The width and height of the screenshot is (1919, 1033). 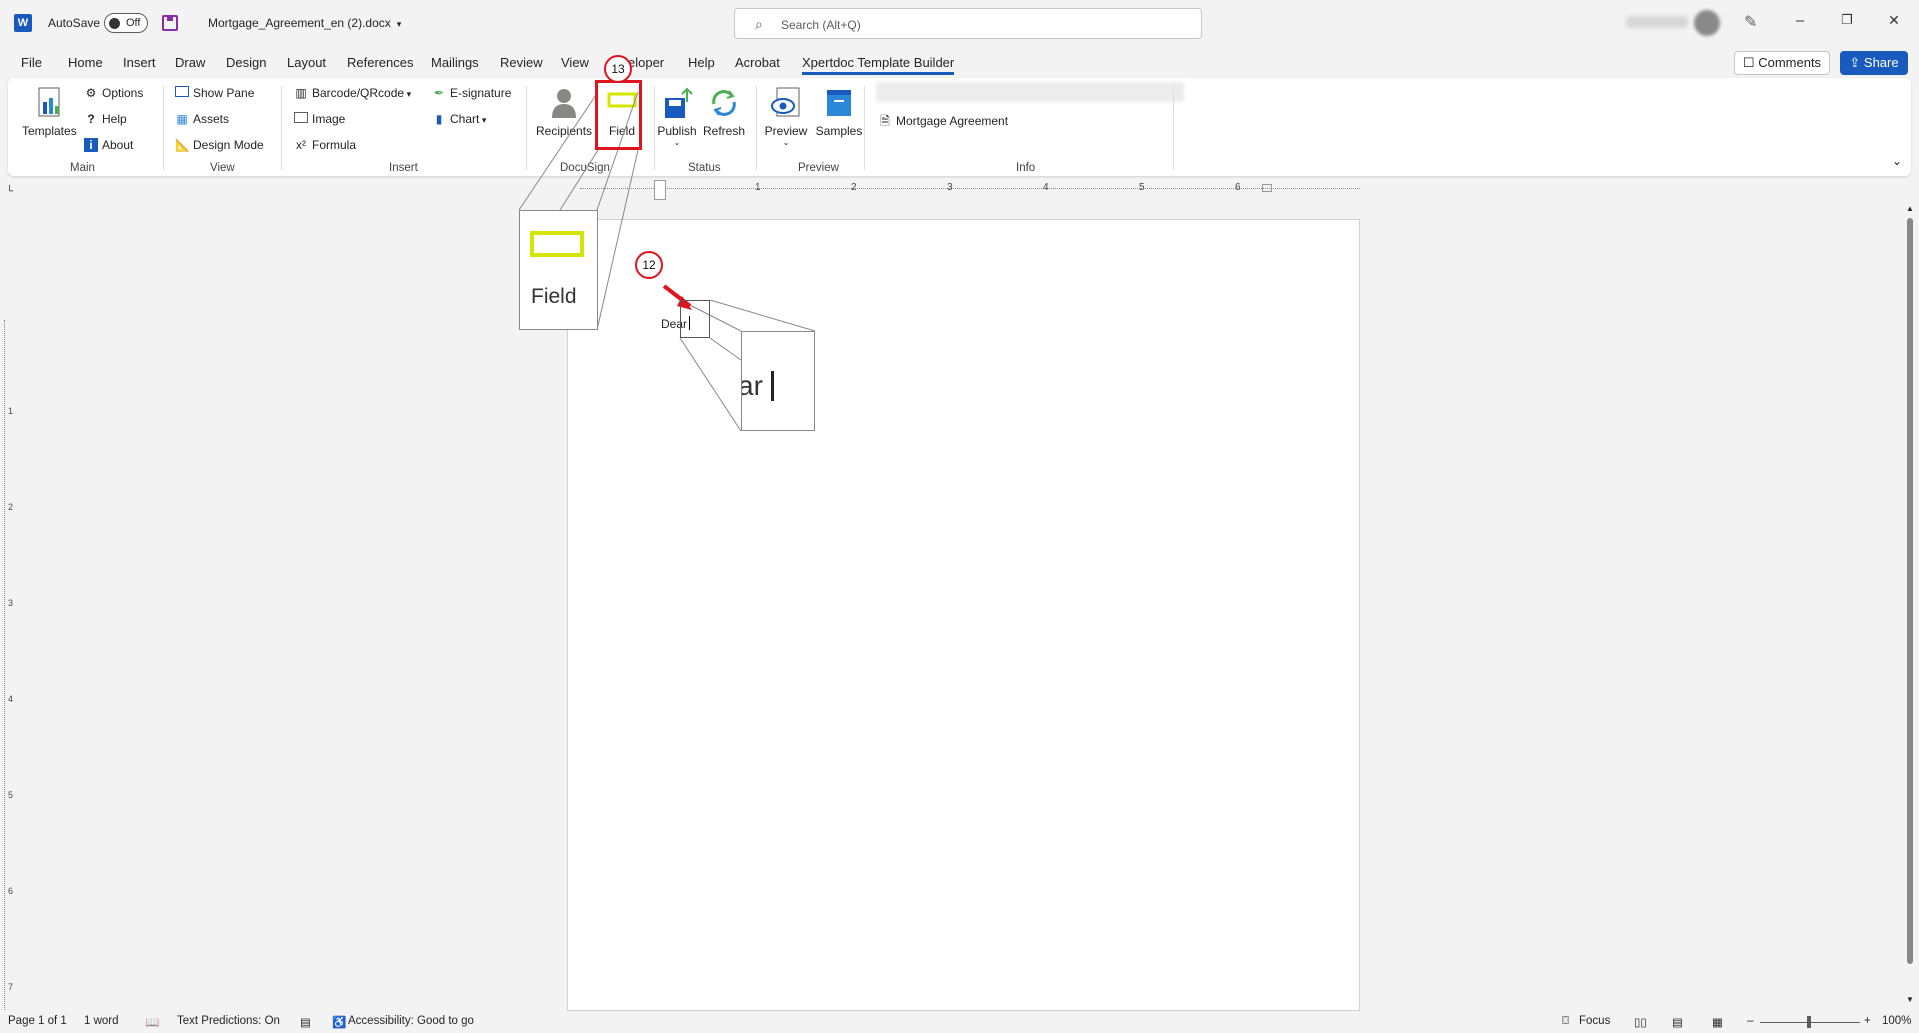 I want to click on read-mode-icon: ▯▯, so click(x=1640, y=1022).